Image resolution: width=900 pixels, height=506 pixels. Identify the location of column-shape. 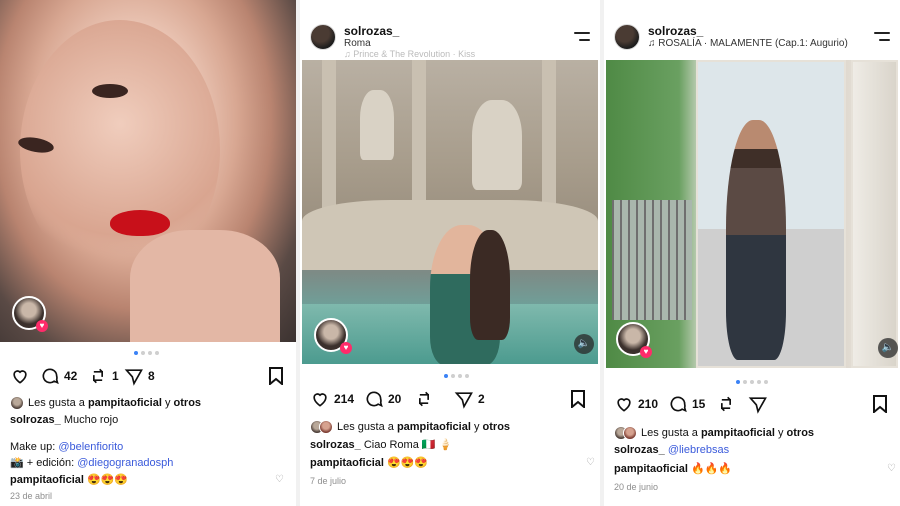
(329, 135).